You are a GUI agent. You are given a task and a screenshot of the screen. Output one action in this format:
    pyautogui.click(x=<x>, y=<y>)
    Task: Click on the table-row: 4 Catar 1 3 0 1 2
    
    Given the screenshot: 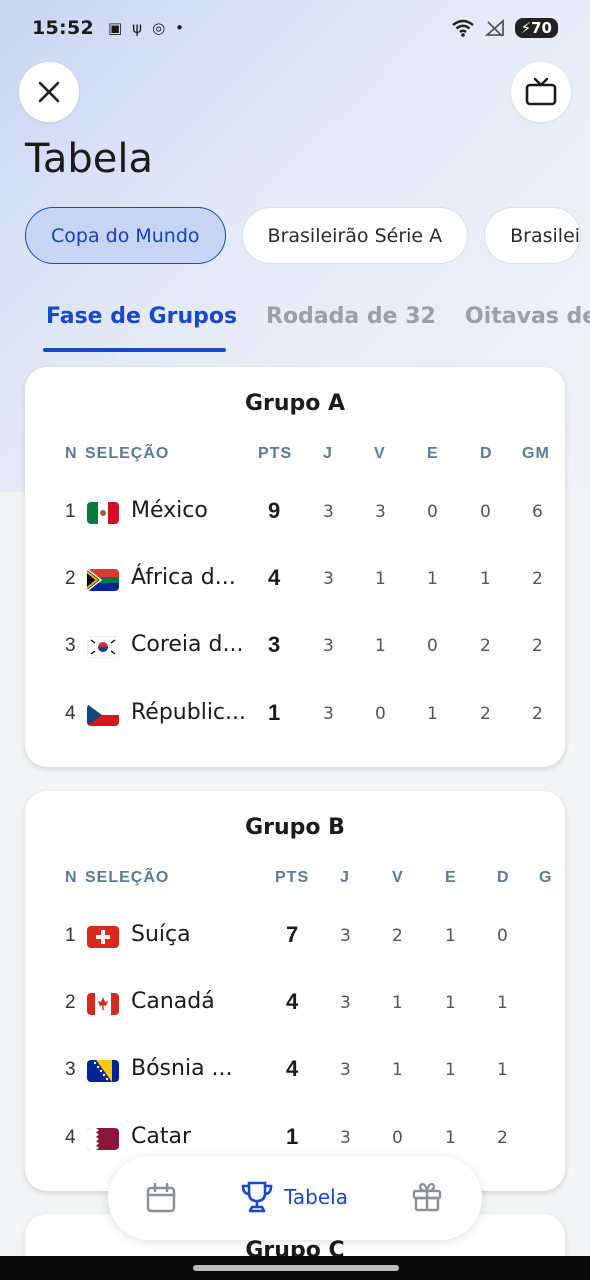 What is the action you would take?
    pyautogui.click(x=295, y=1139)
    